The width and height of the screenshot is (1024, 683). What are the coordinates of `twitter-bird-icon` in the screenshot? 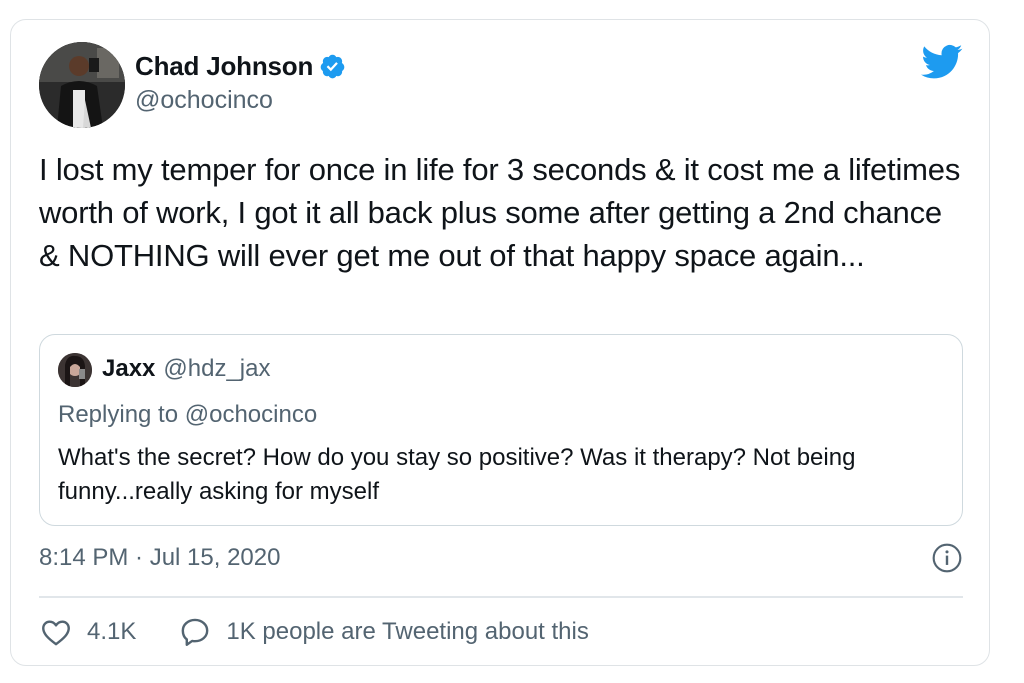 It's located at (942, 62).